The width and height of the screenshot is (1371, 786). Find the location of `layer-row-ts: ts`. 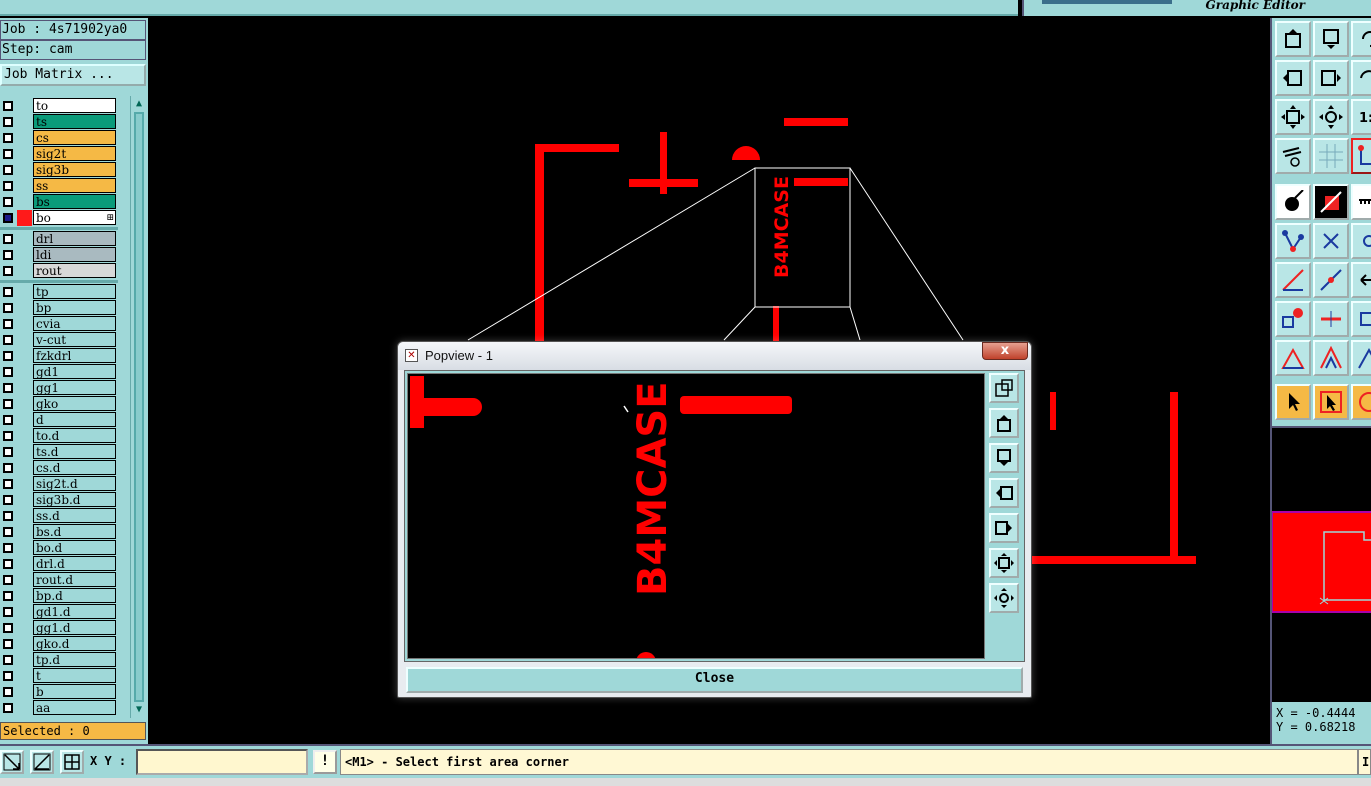

layer-row-ts: ts is located at coordinates (59, 122).